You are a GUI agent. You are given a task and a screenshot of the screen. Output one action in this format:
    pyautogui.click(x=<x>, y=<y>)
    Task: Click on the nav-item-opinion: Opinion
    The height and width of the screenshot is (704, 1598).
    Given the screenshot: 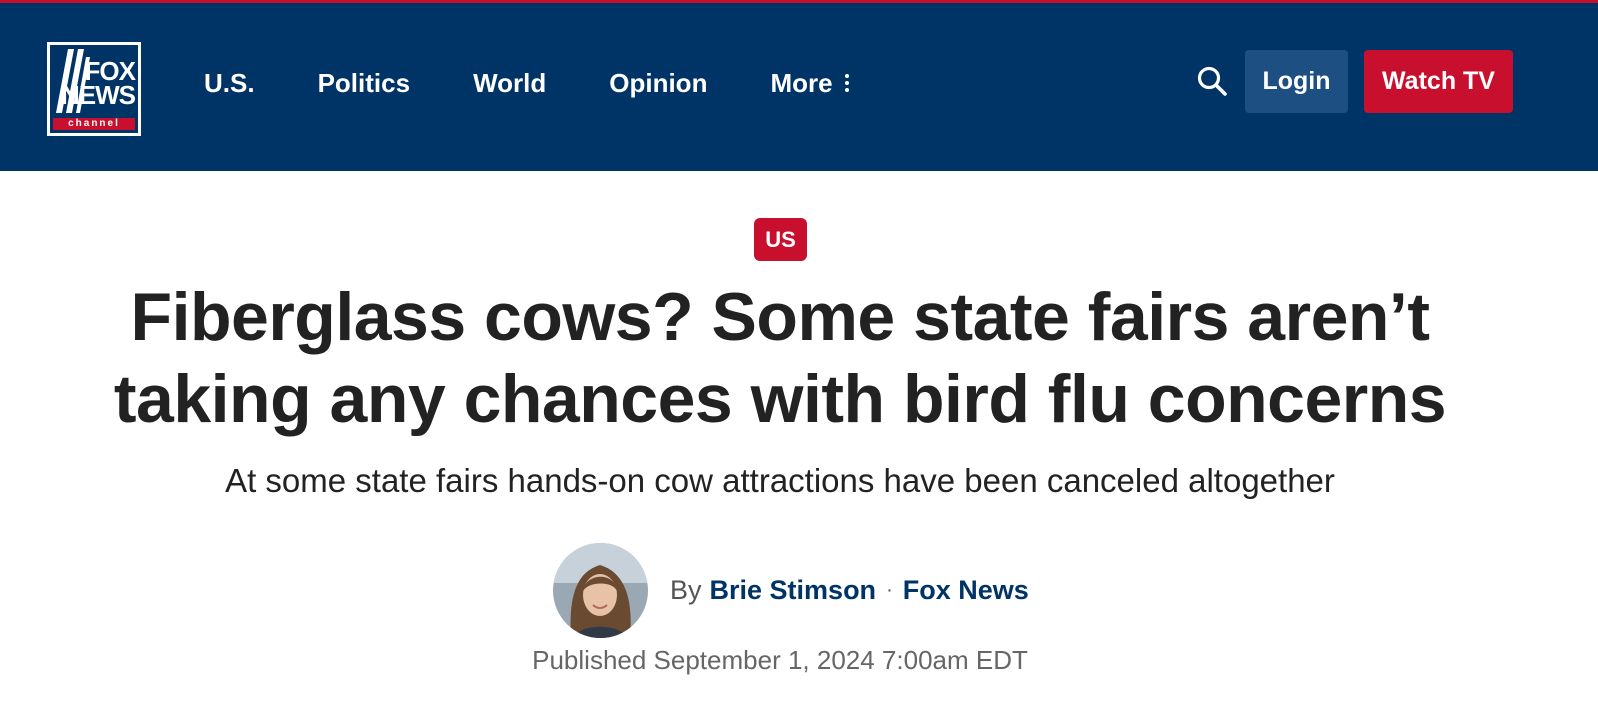 What is the action you would take?
    pyautogui.click(x=658, y=83)
    